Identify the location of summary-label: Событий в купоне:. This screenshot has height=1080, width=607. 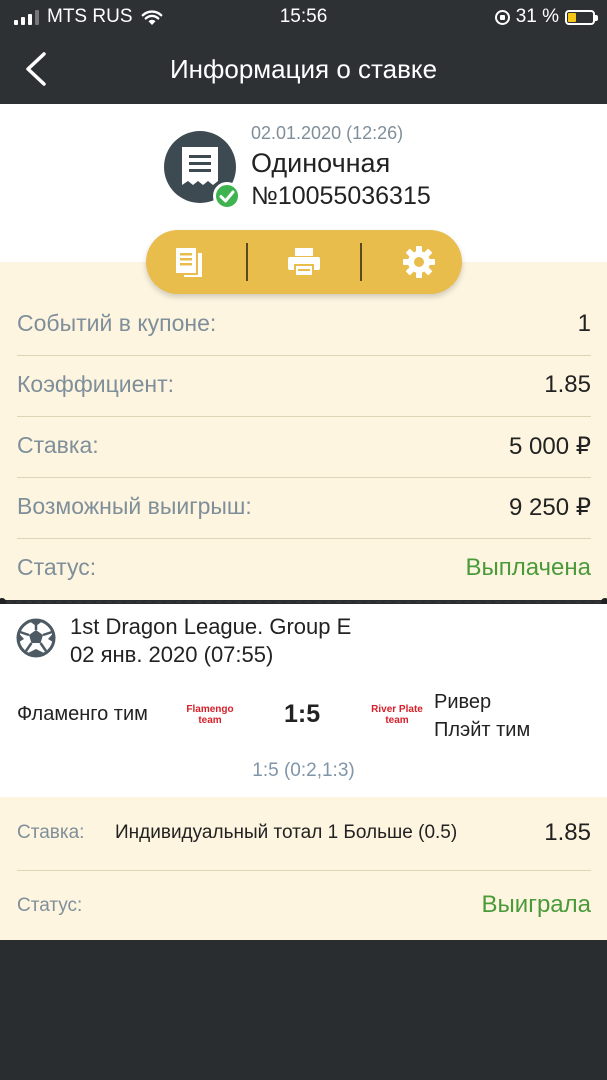
(117, 323).